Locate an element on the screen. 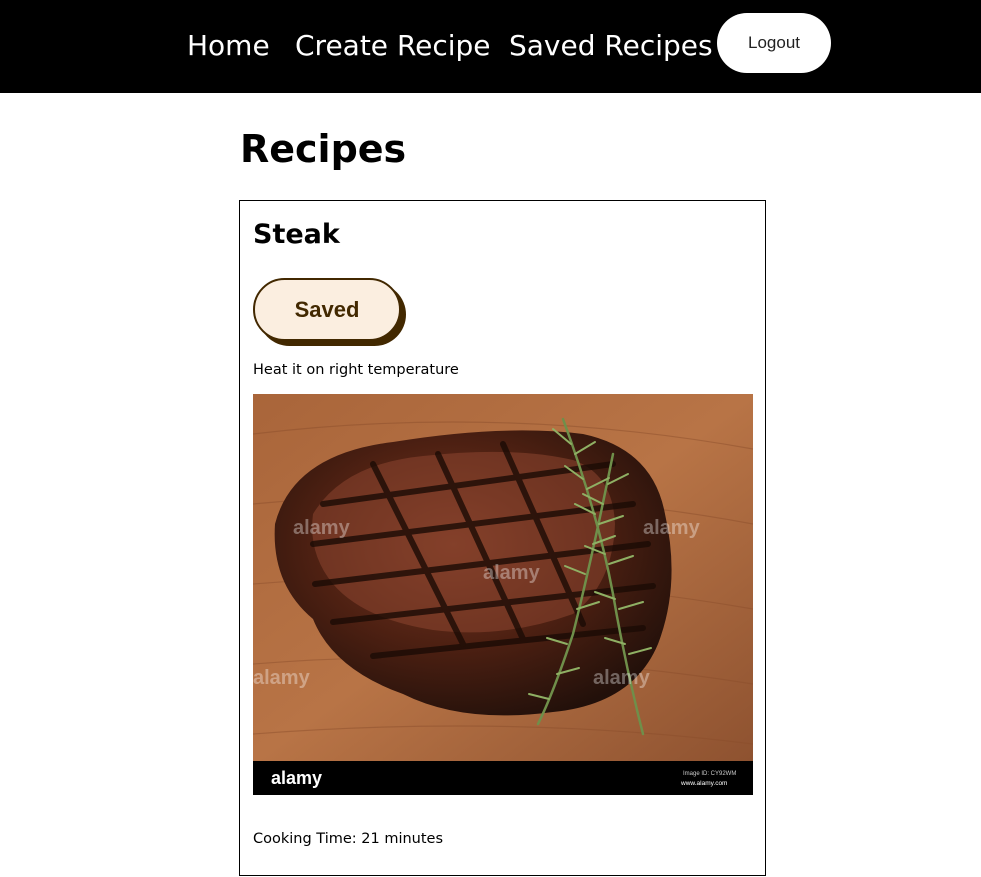 The width and height of the screenshot is (981, 877). image-id-text: Image ID: CY92WM is located at coordinates (709, 774).